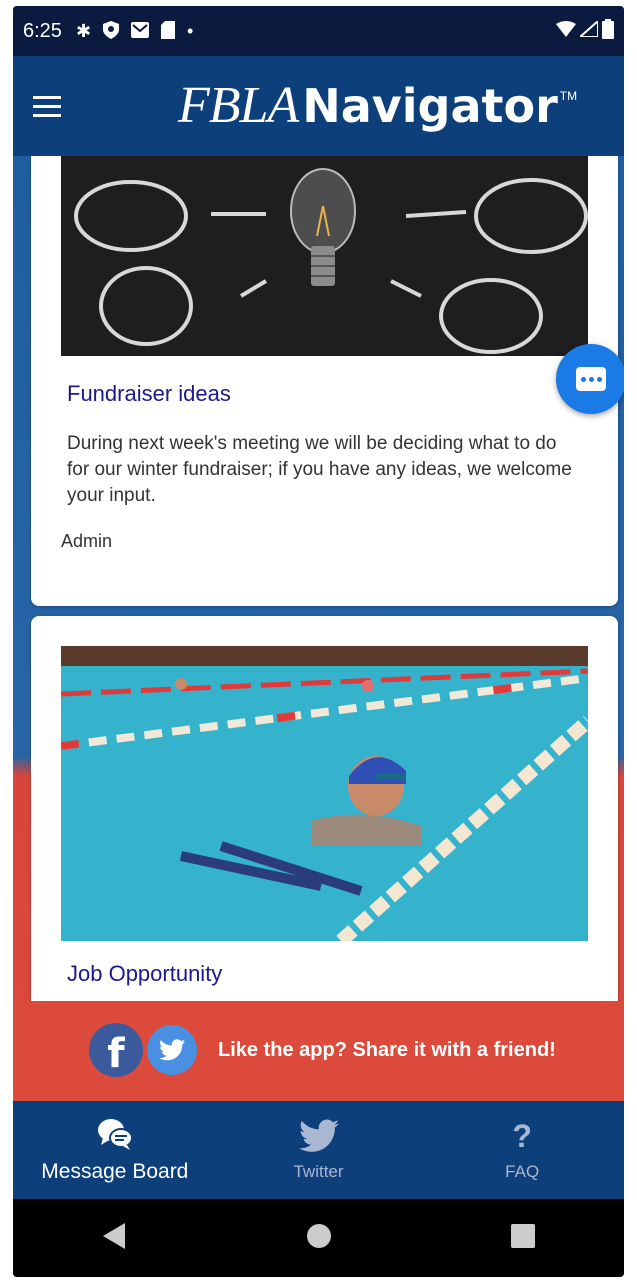 Image resolution: width=637 pixels, height=1283 pixels. I want to click on battery-icon, so click(608, 31).